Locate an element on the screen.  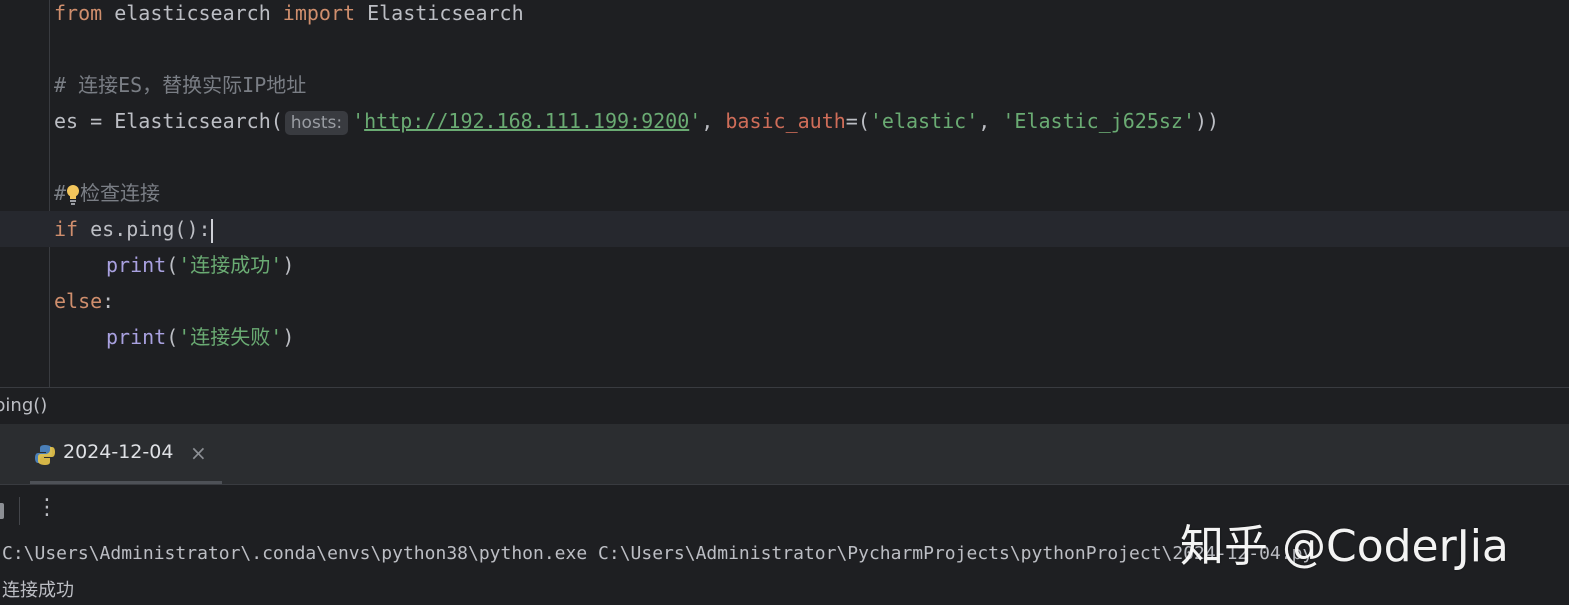
more-options-icon: ⋮ is located at coordinates (47, 507).